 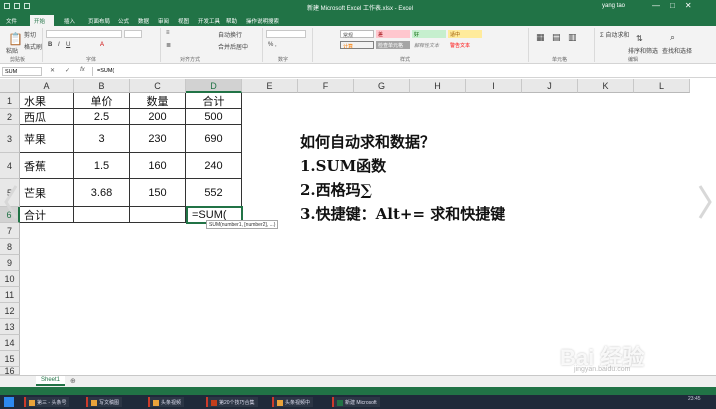 What do you see at coordinates (672, 37) in the screenshot?
I see `search-icon: ⌕` at bounding box center [672, 37].